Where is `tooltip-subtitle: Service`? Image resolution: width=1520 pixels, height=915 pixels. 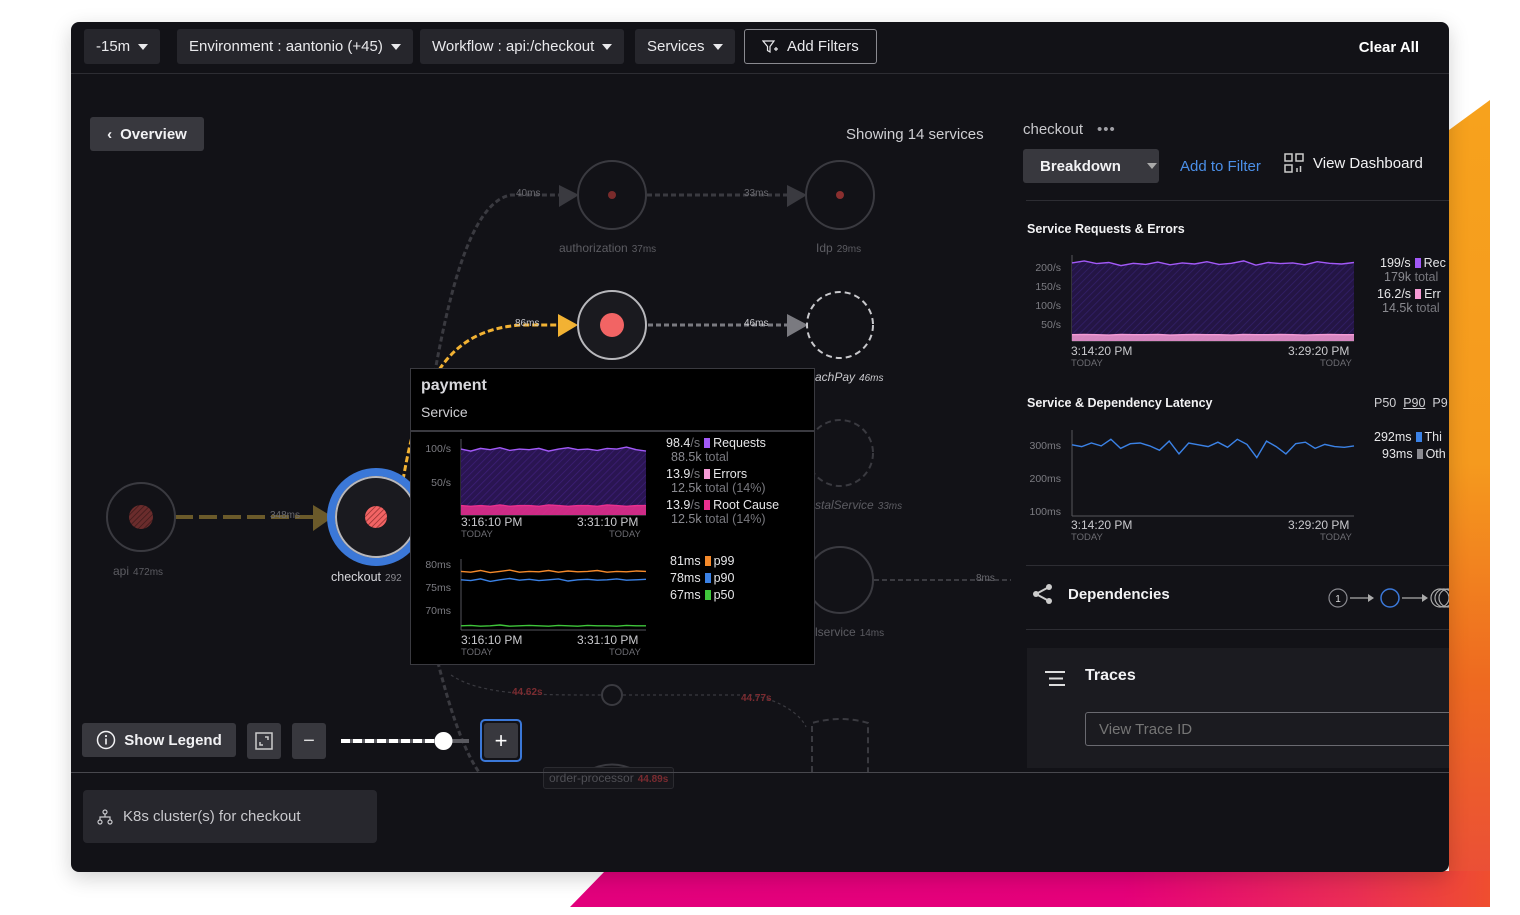
tooltip-subtitle: Service is located at coordinates (444, 412).